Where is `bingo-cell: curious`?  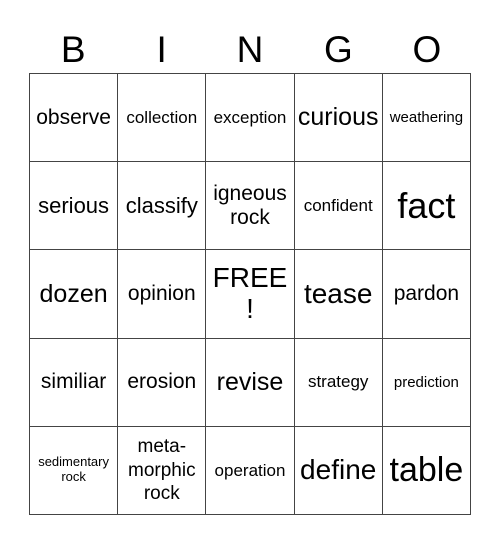
bingo-cell: curious is located at coordinates (338, 118).